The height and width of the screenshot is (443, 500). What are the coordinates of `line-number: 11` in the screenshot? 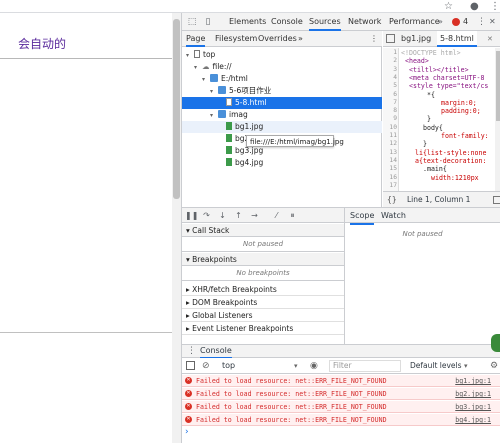 It's located at (393, 135).